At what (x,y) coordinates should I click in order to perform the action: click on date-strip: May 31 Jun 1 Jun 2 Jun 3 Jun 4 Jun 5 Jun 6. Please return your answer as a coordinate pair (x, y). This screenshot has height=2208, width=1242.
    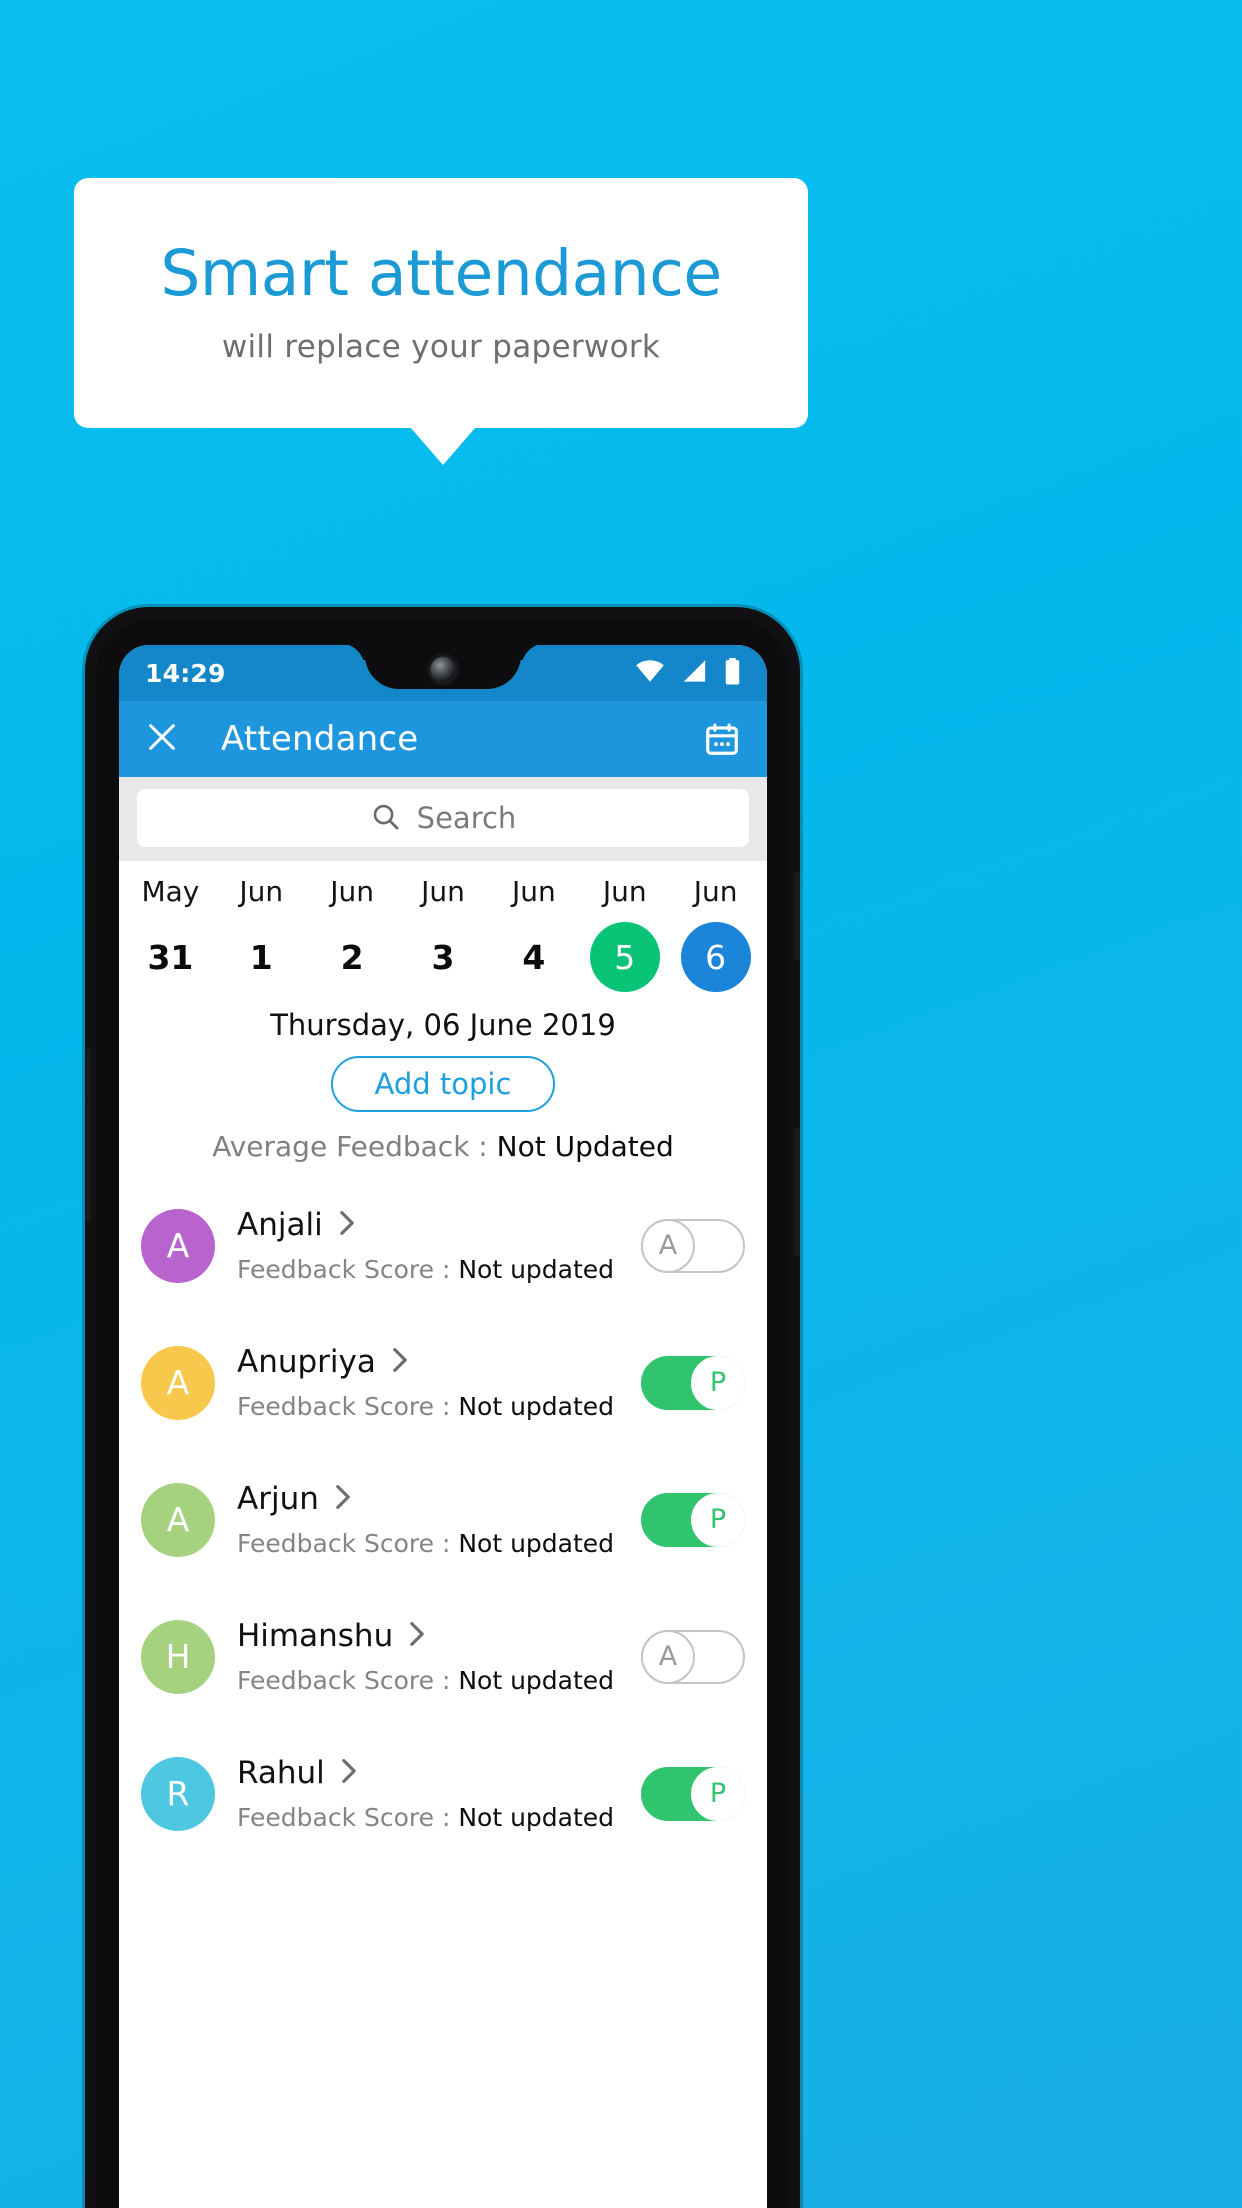
    Looking at the image, I should click on (443, 931).